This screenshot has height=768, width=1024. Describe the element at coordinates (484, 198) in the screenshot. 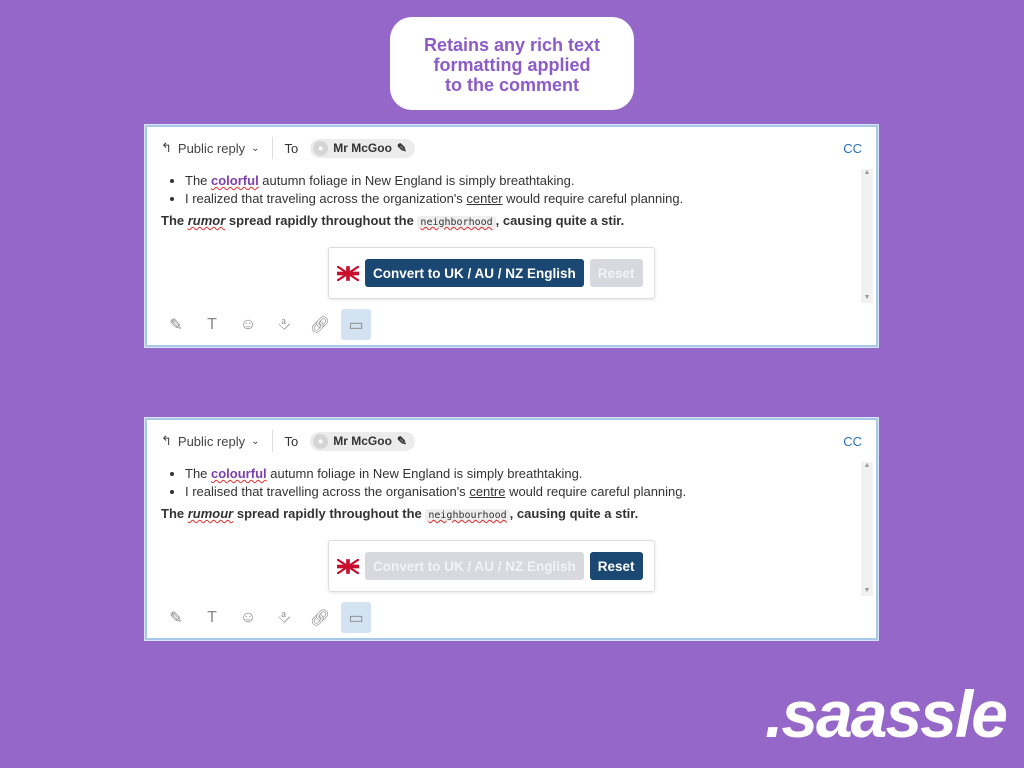

I see `text-span: center` at that location.